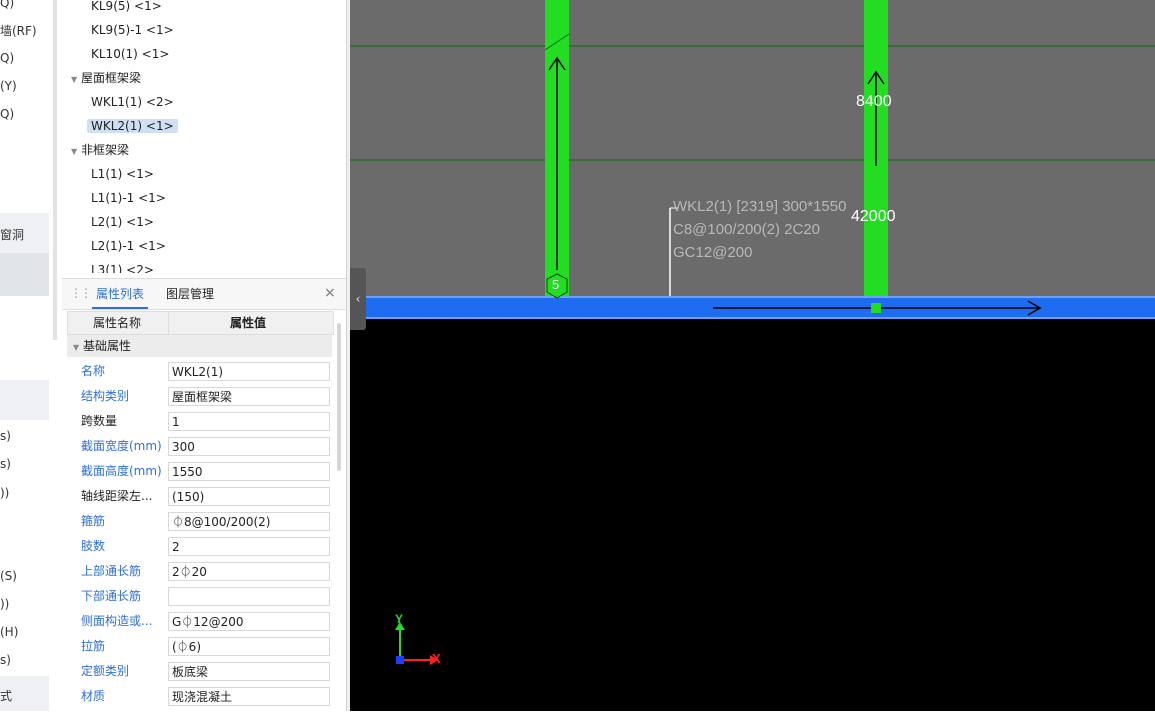 The height and width of the screenshot is (712, 1155). What do you see at coordinates (121, 471) in the screenshot?
I see `property-name: 截面高度(mm)` at bounding box center [121, 471].